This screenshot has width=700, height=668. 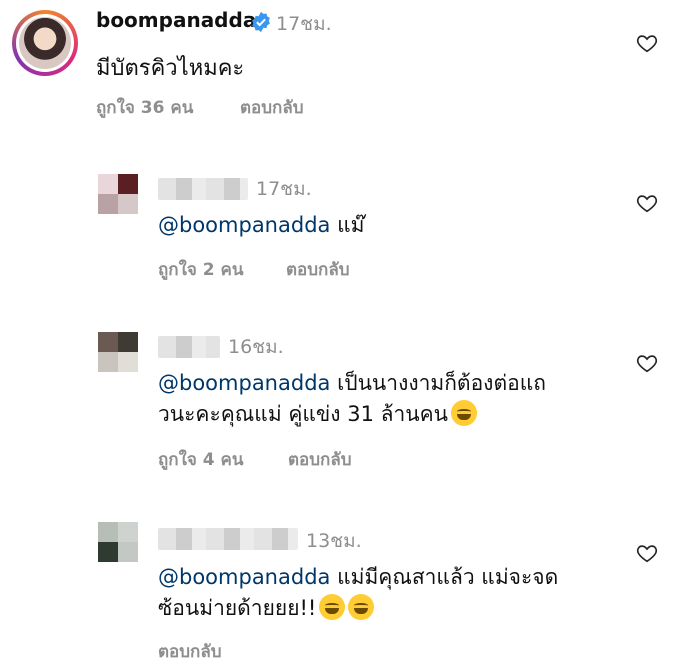 What do you see at coordinates (201, 269) in the screenshot?
I see `likes-count: ถูกใจ 2 คน` at bounding box center [201, 269].